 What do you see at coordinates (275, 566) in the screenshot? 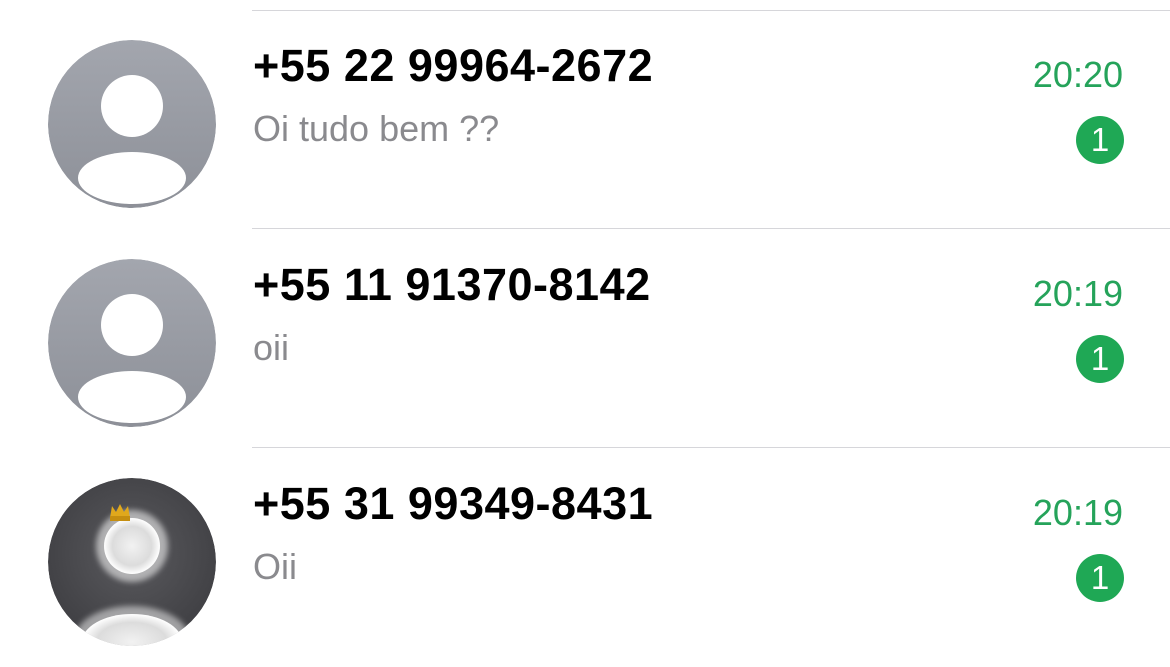
I see `message-preview: Oii` at bounding box center [275, 566].